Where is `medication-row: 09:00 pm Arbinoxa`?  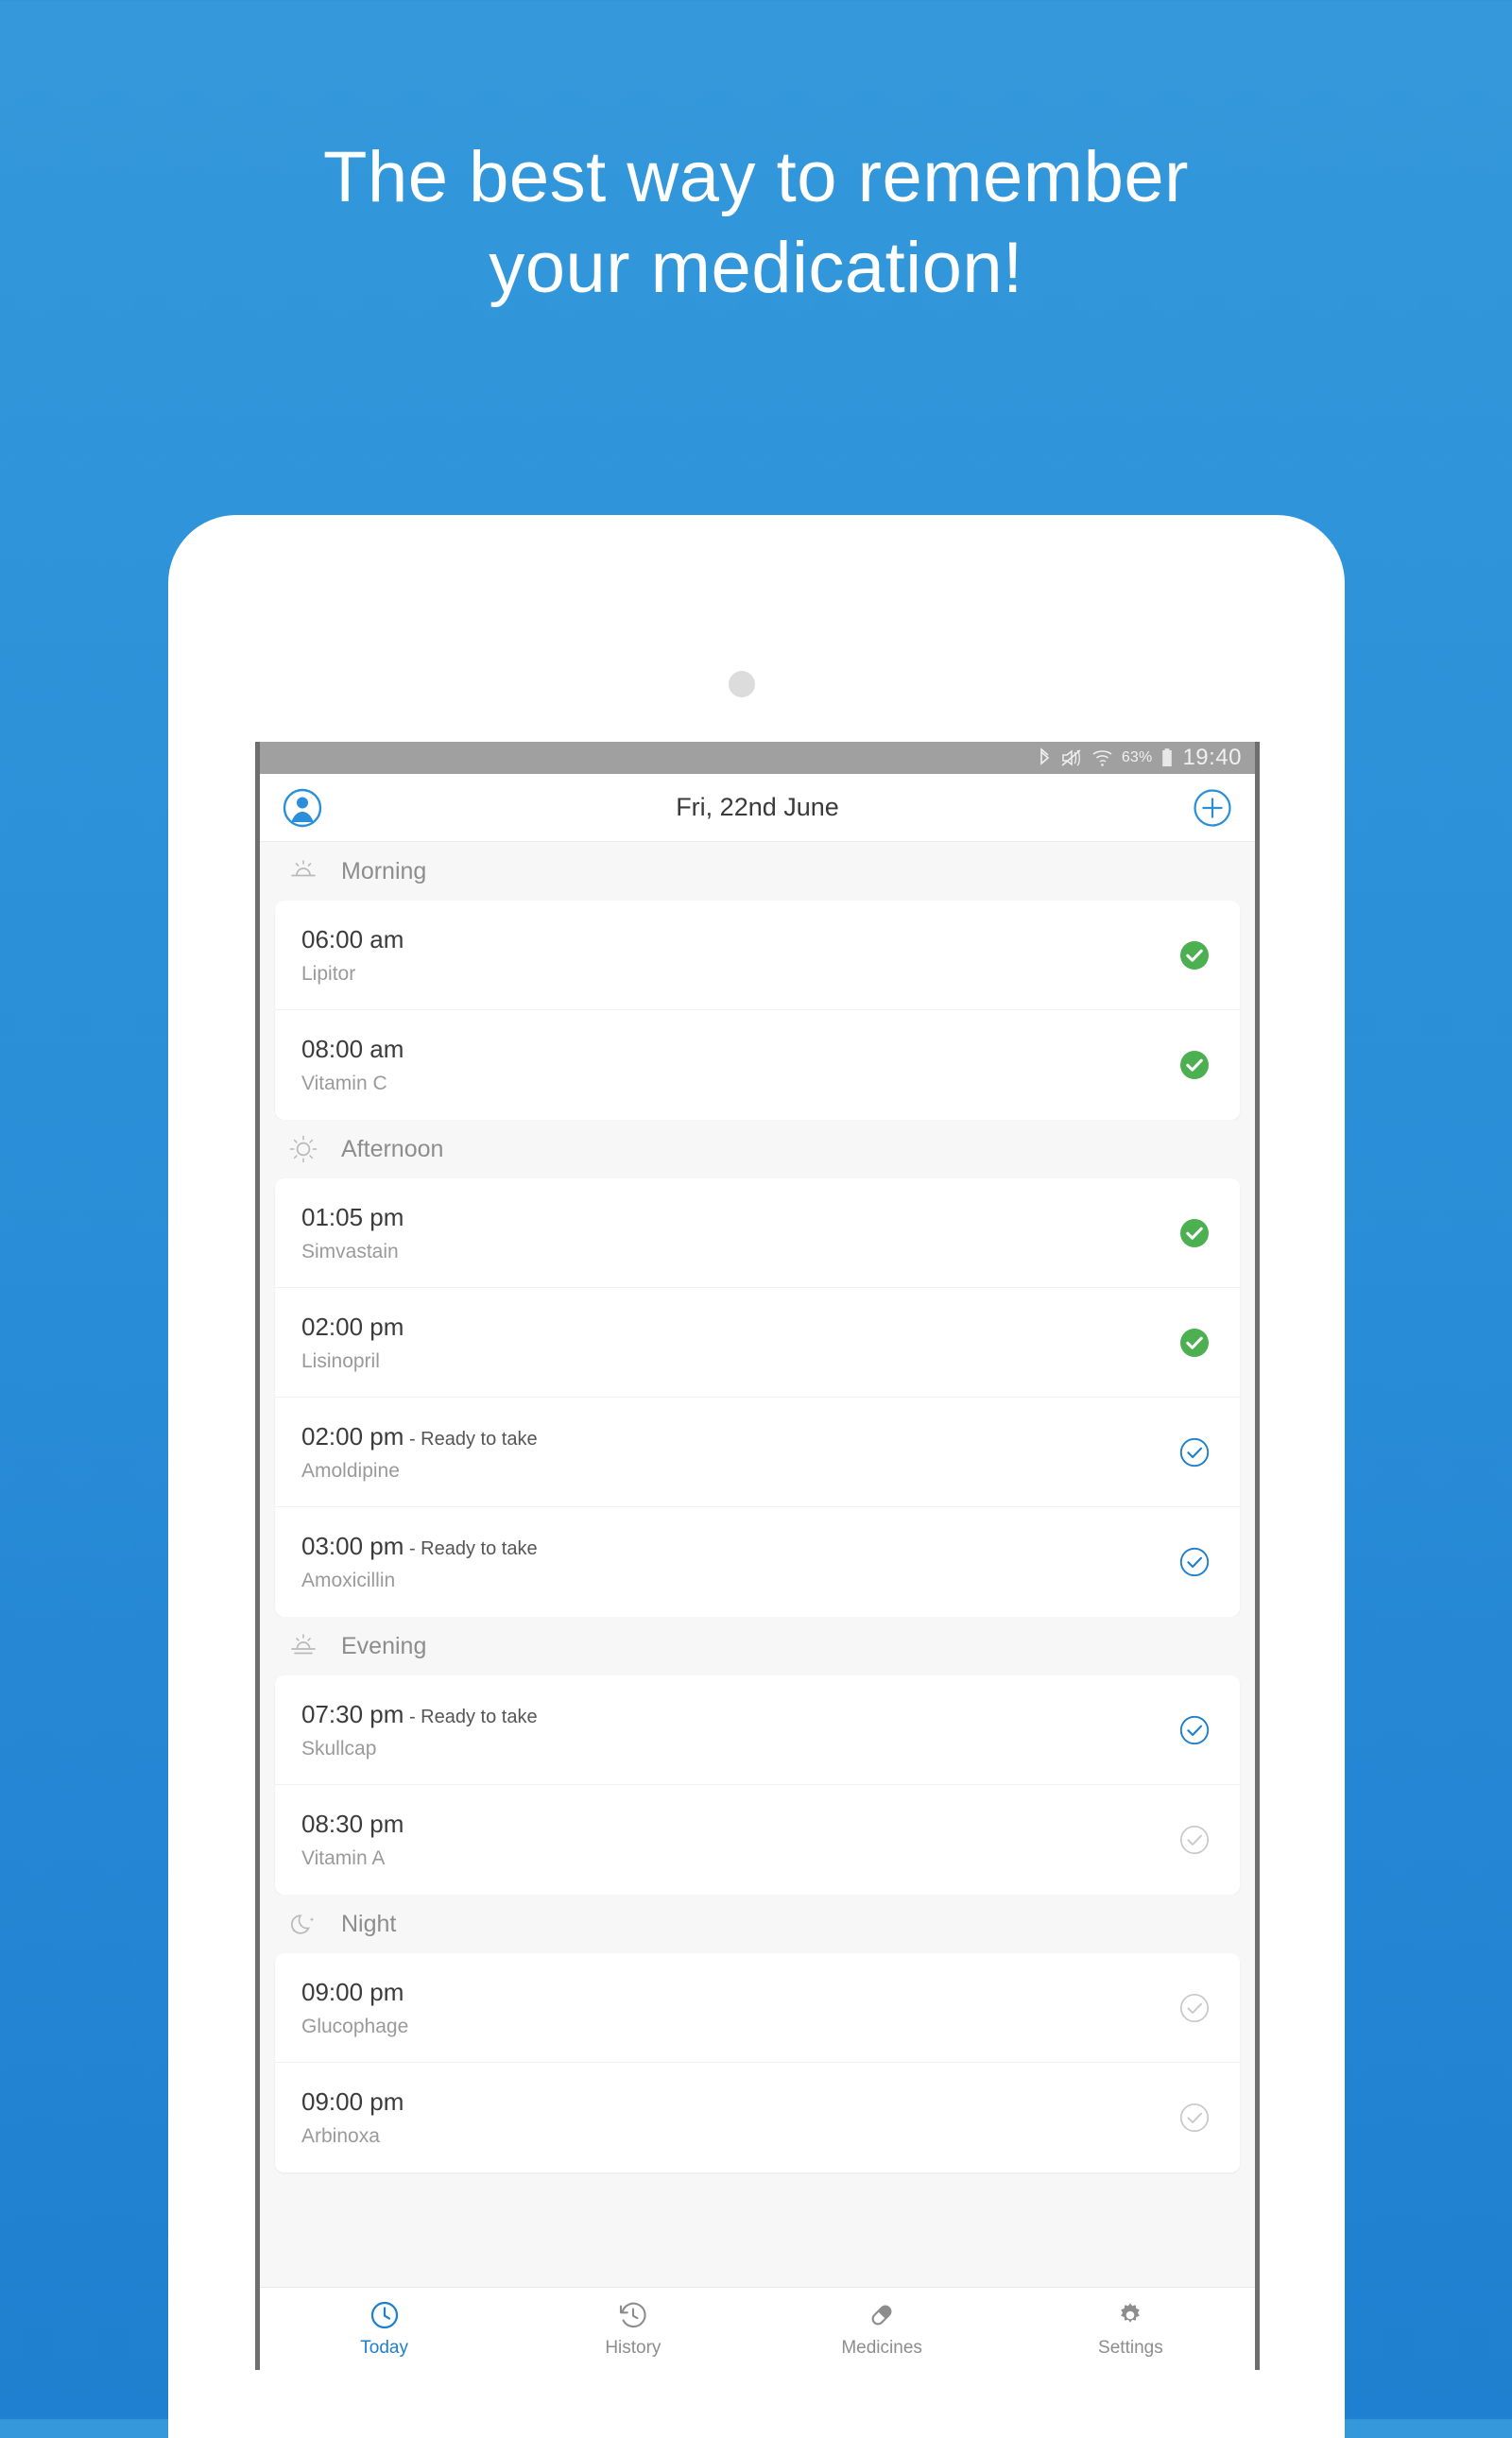
medication-row: 09:00 pm Arbinoxa is located at coordinates (757, 2118).